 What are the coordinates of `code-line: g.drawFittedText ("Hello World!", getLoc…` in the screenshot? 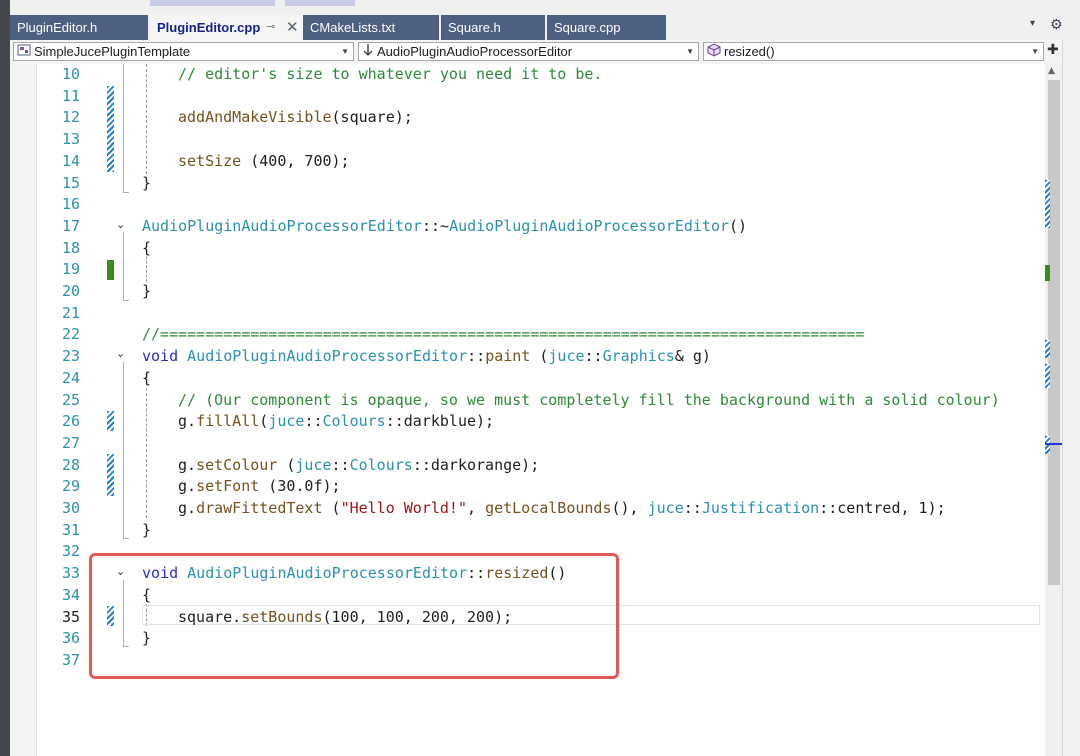 It's located at (562, 509).